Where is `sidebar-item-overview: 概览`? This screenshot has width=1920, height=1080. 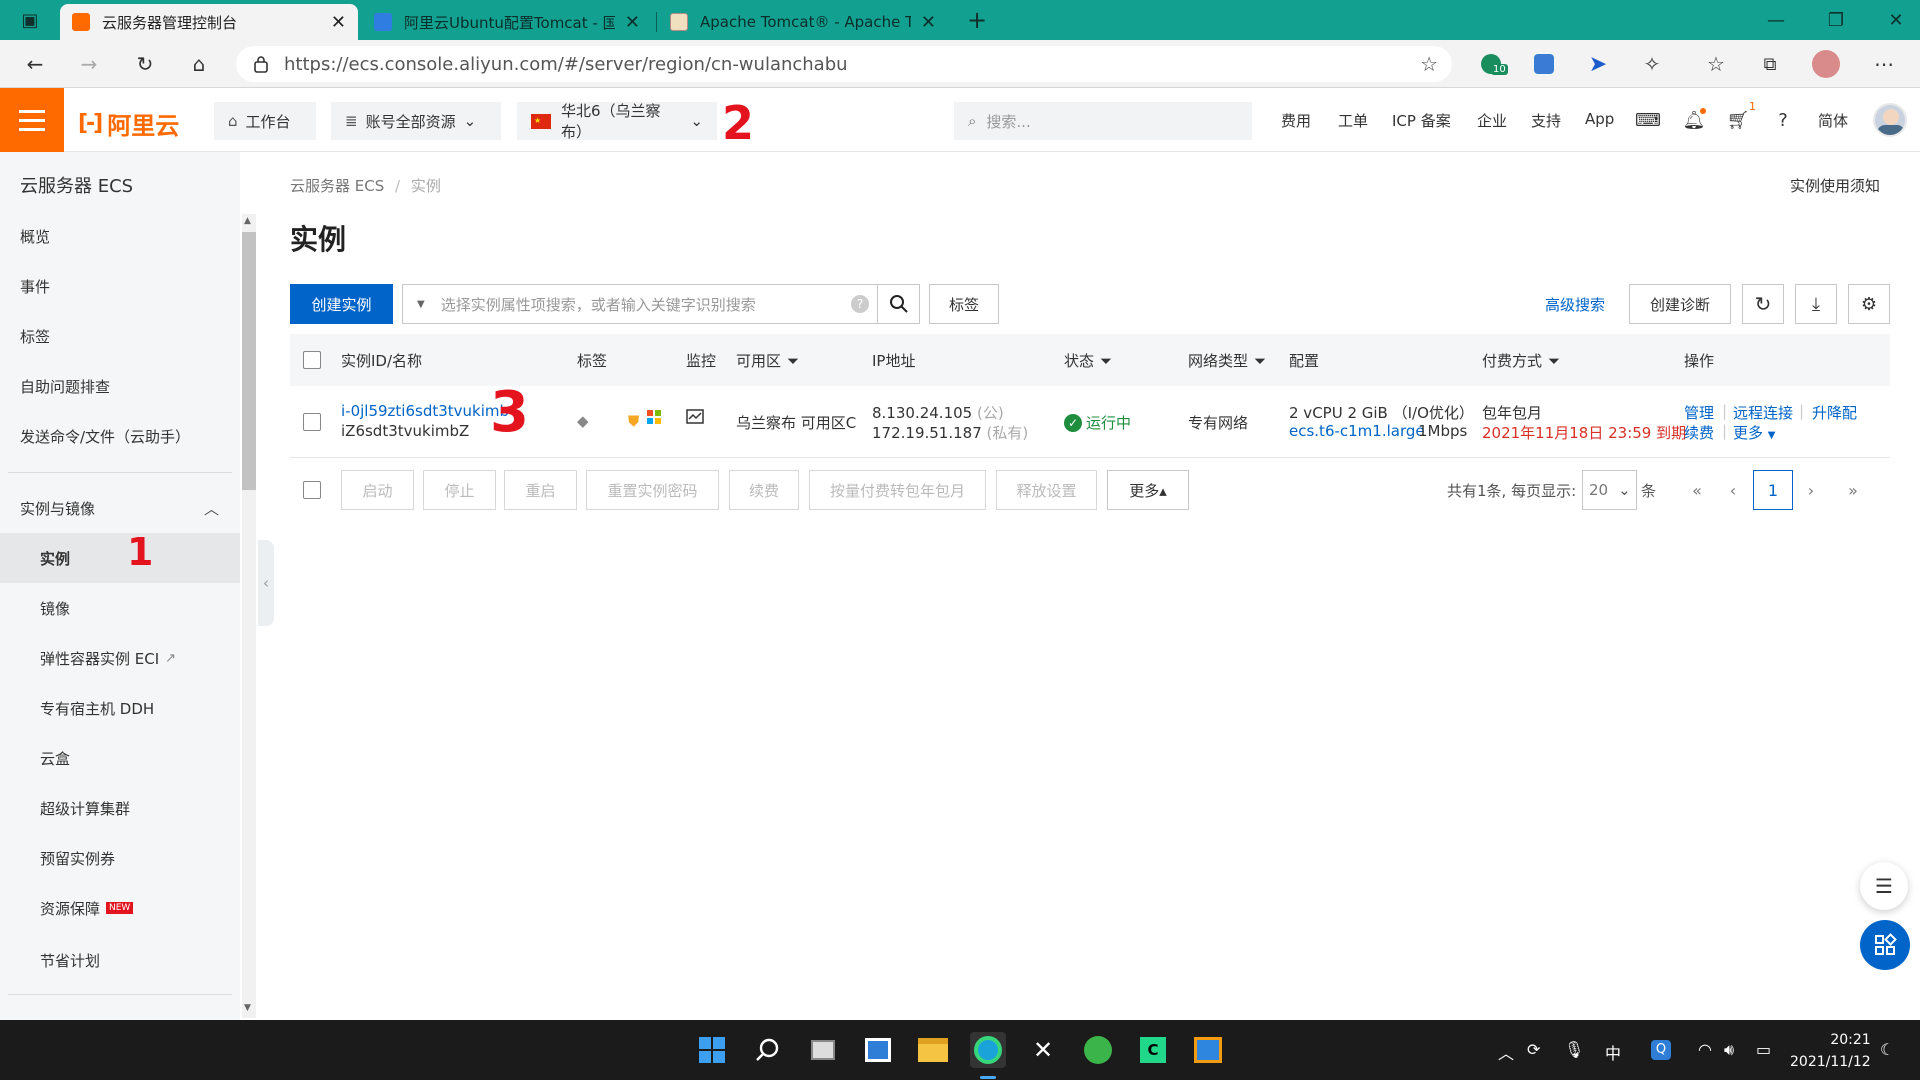
sidebar-item-overview: 概览 is located at coordinates (120, 236).